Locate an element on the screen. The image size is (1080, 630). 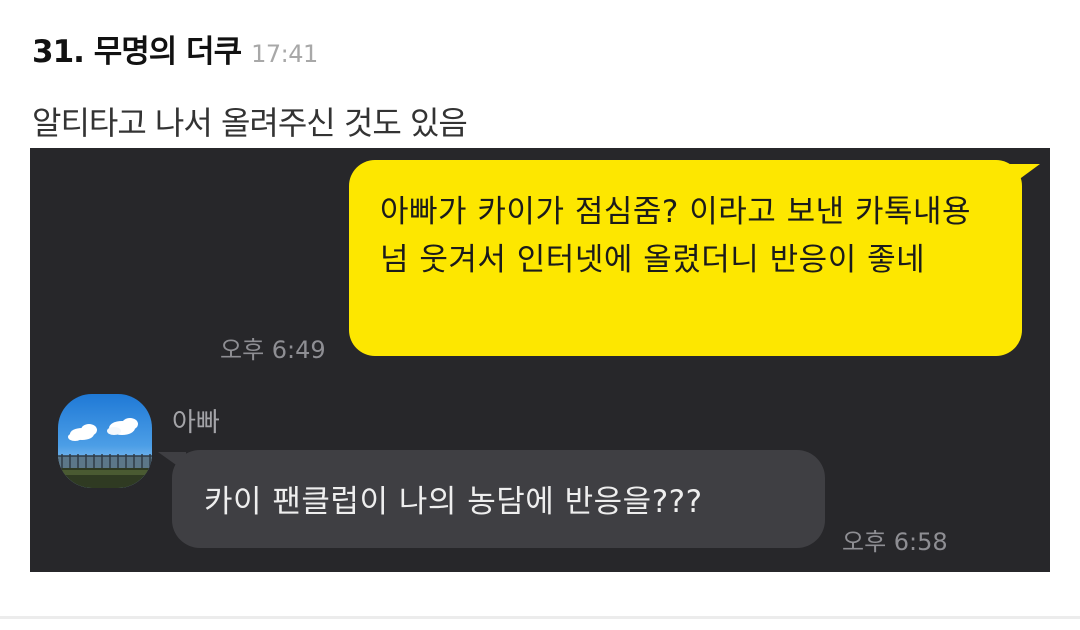
comment-timestamp: 17:41 is located at coordinates (284, 54).